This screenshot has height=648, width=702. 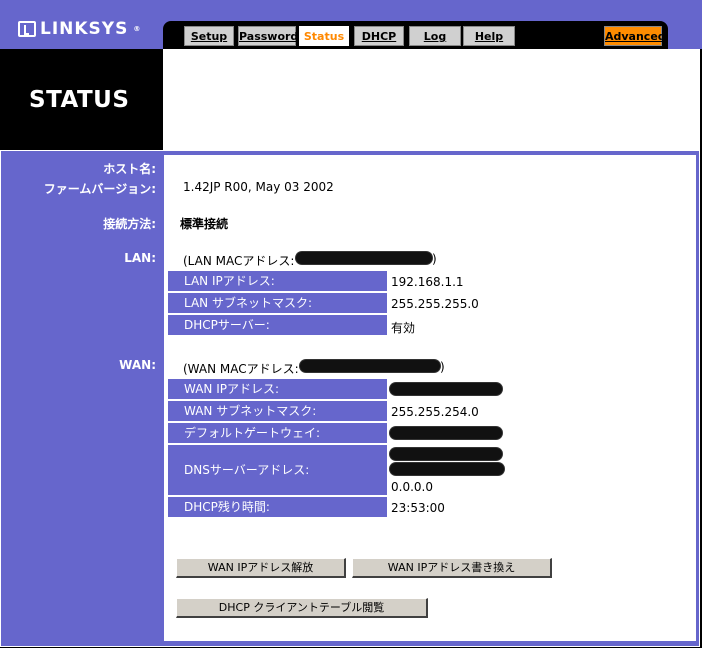 I want to click on wan-mac-redacted, so click(x=370, y=366).